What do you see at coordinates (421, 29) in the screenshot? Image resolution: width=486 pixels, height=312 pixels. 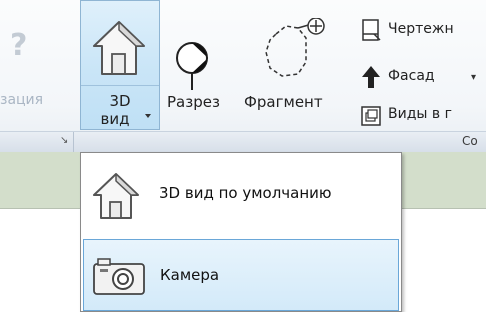 I see `drafting-view-item: Чертежн` at bounding box center [421, 29].